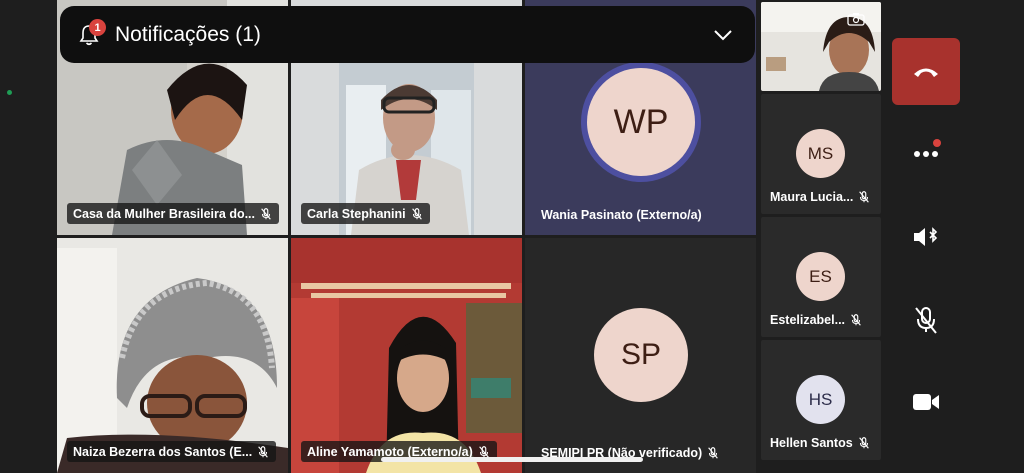 The height and width of the screenshot is (473, 1024). Describe the element at coordinates (811, 443) in the screenshot. I see `participant-name: Hellen Santos` at that location.